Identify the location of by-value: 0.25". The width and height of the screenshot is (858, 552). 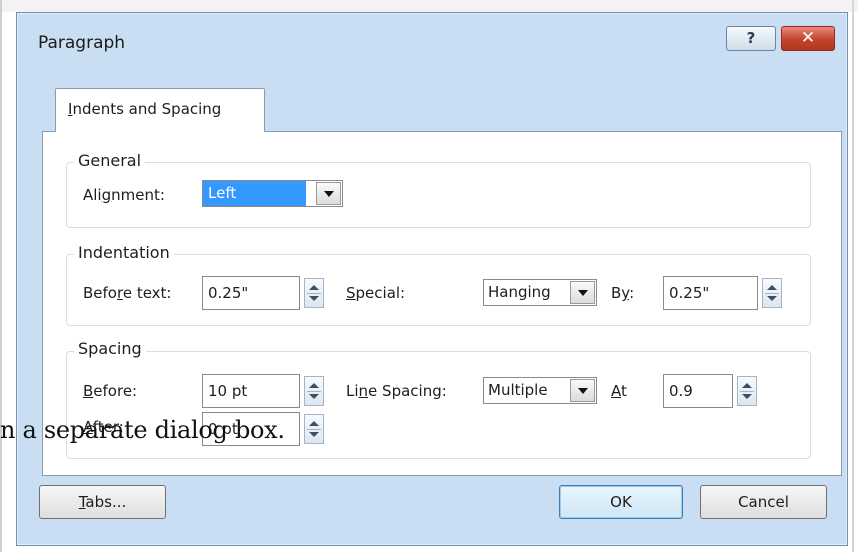
(689, 293).